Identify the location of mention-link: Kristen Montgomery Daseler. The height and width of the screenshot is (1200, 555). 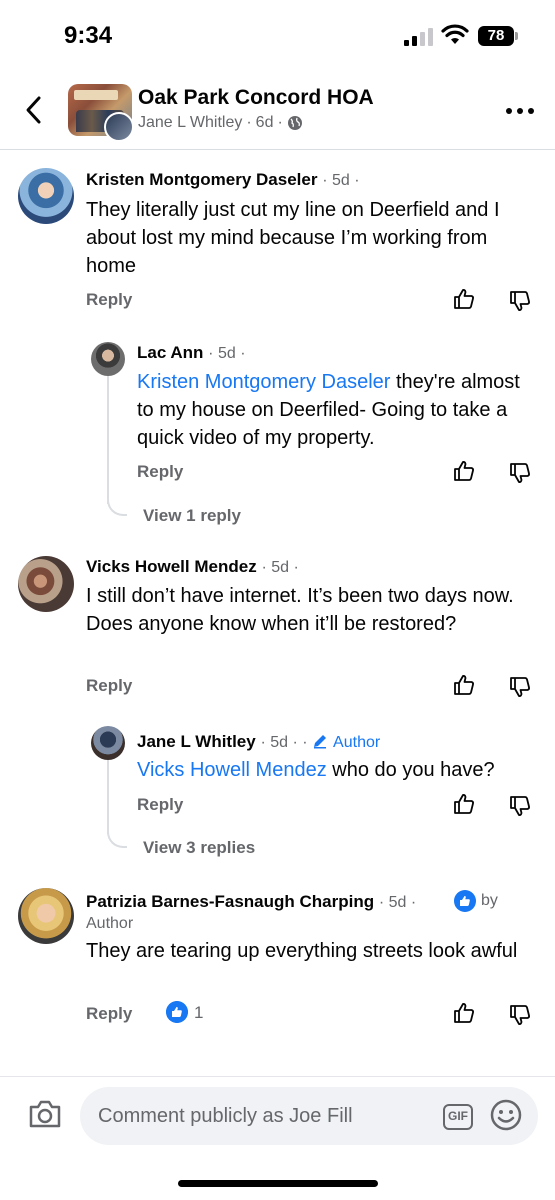
(263, 382).